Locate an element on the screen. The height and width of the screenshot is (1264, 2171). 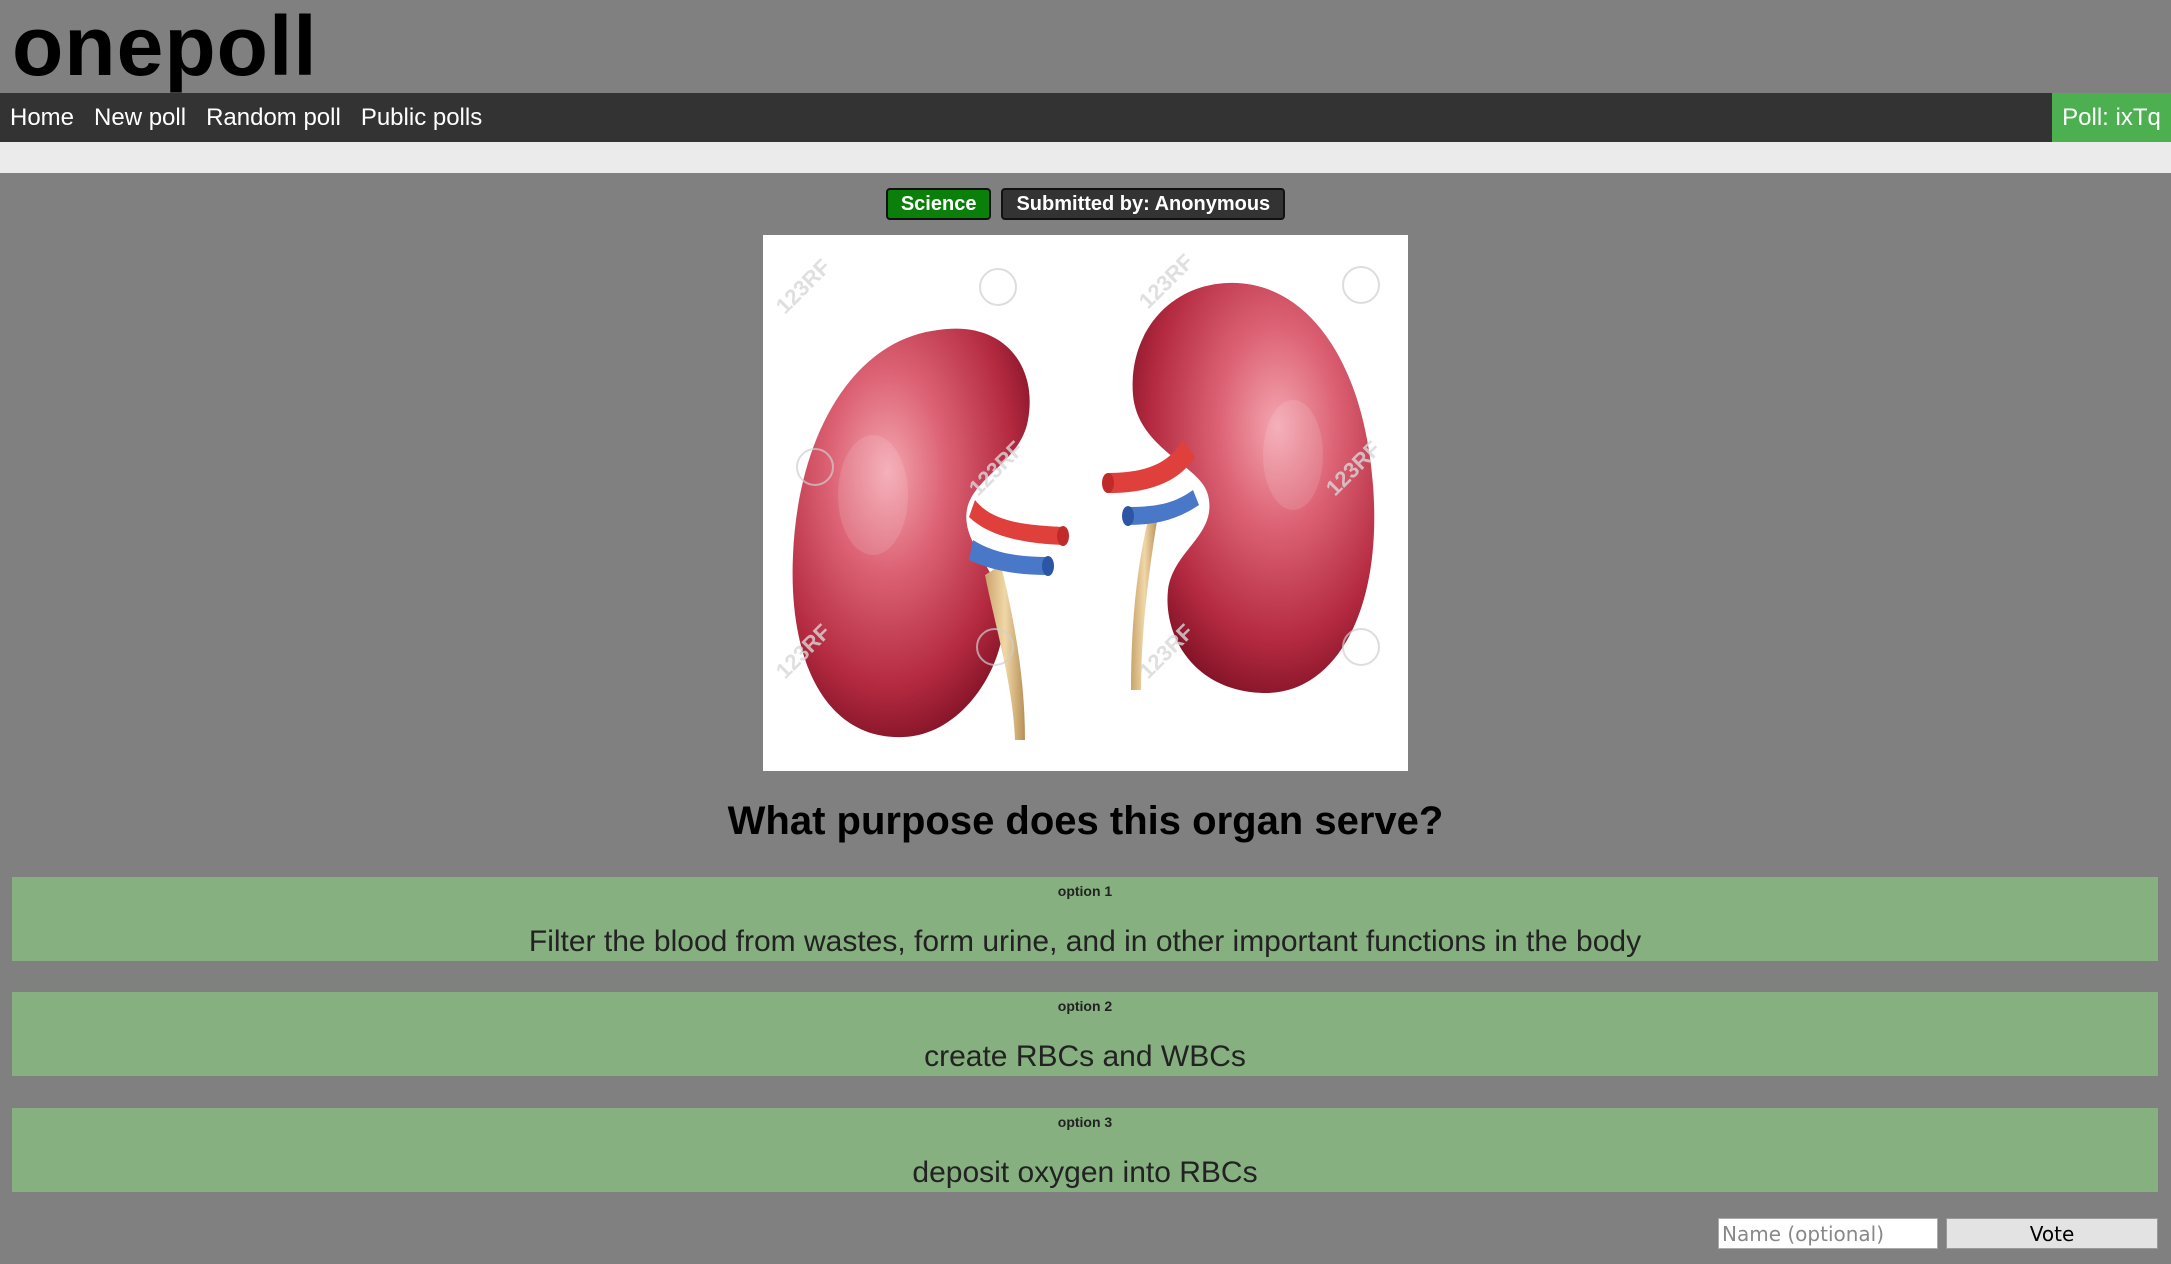
sub-bar is located at coordinates (1085, 157).